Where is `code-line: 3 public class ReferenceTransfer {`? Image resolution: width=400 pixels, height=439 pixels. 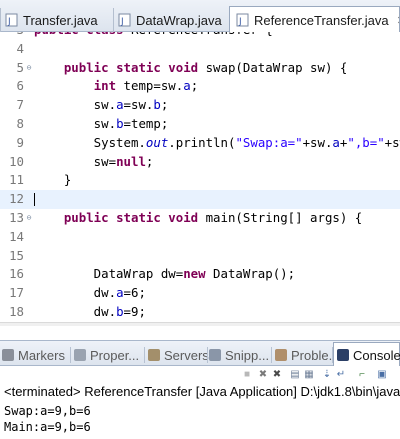
code-line: 3 public class ReferenceTransfer { is located at coordinates (200, 36).